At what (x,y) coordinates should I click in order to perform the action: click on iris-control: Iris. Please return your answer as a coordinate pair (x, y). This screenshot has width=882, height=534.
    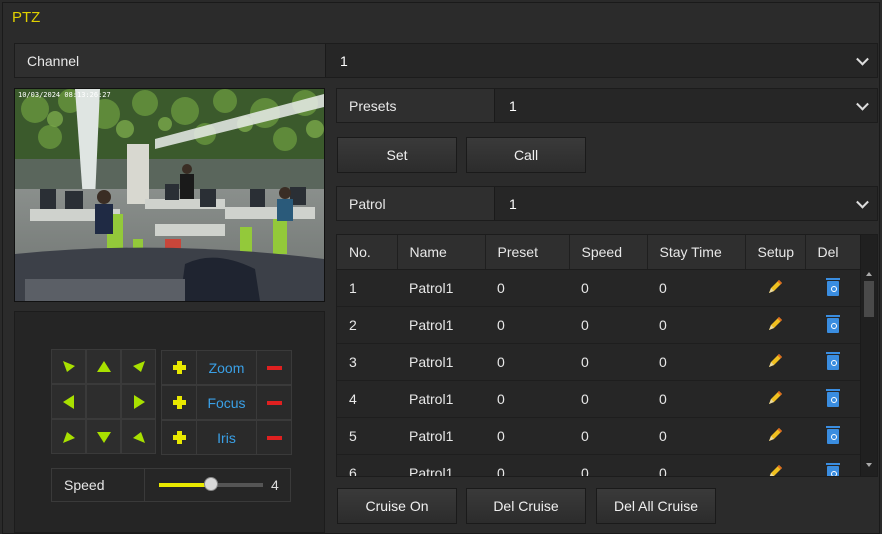
    Looking at the image, I should click on (226, 437).